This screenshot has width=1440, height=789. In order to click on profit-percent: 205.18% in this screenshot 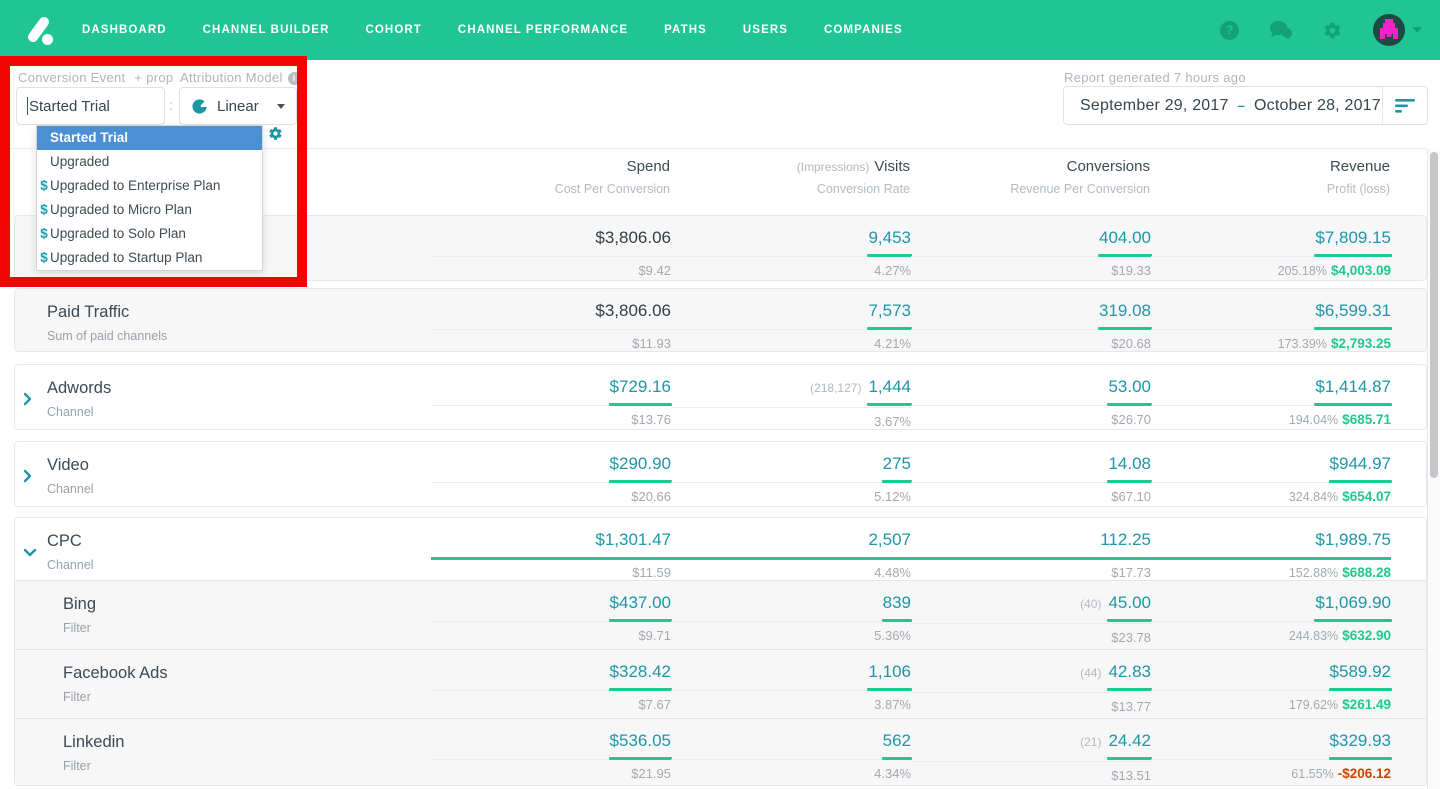, I will do `click(1302, 271)`.